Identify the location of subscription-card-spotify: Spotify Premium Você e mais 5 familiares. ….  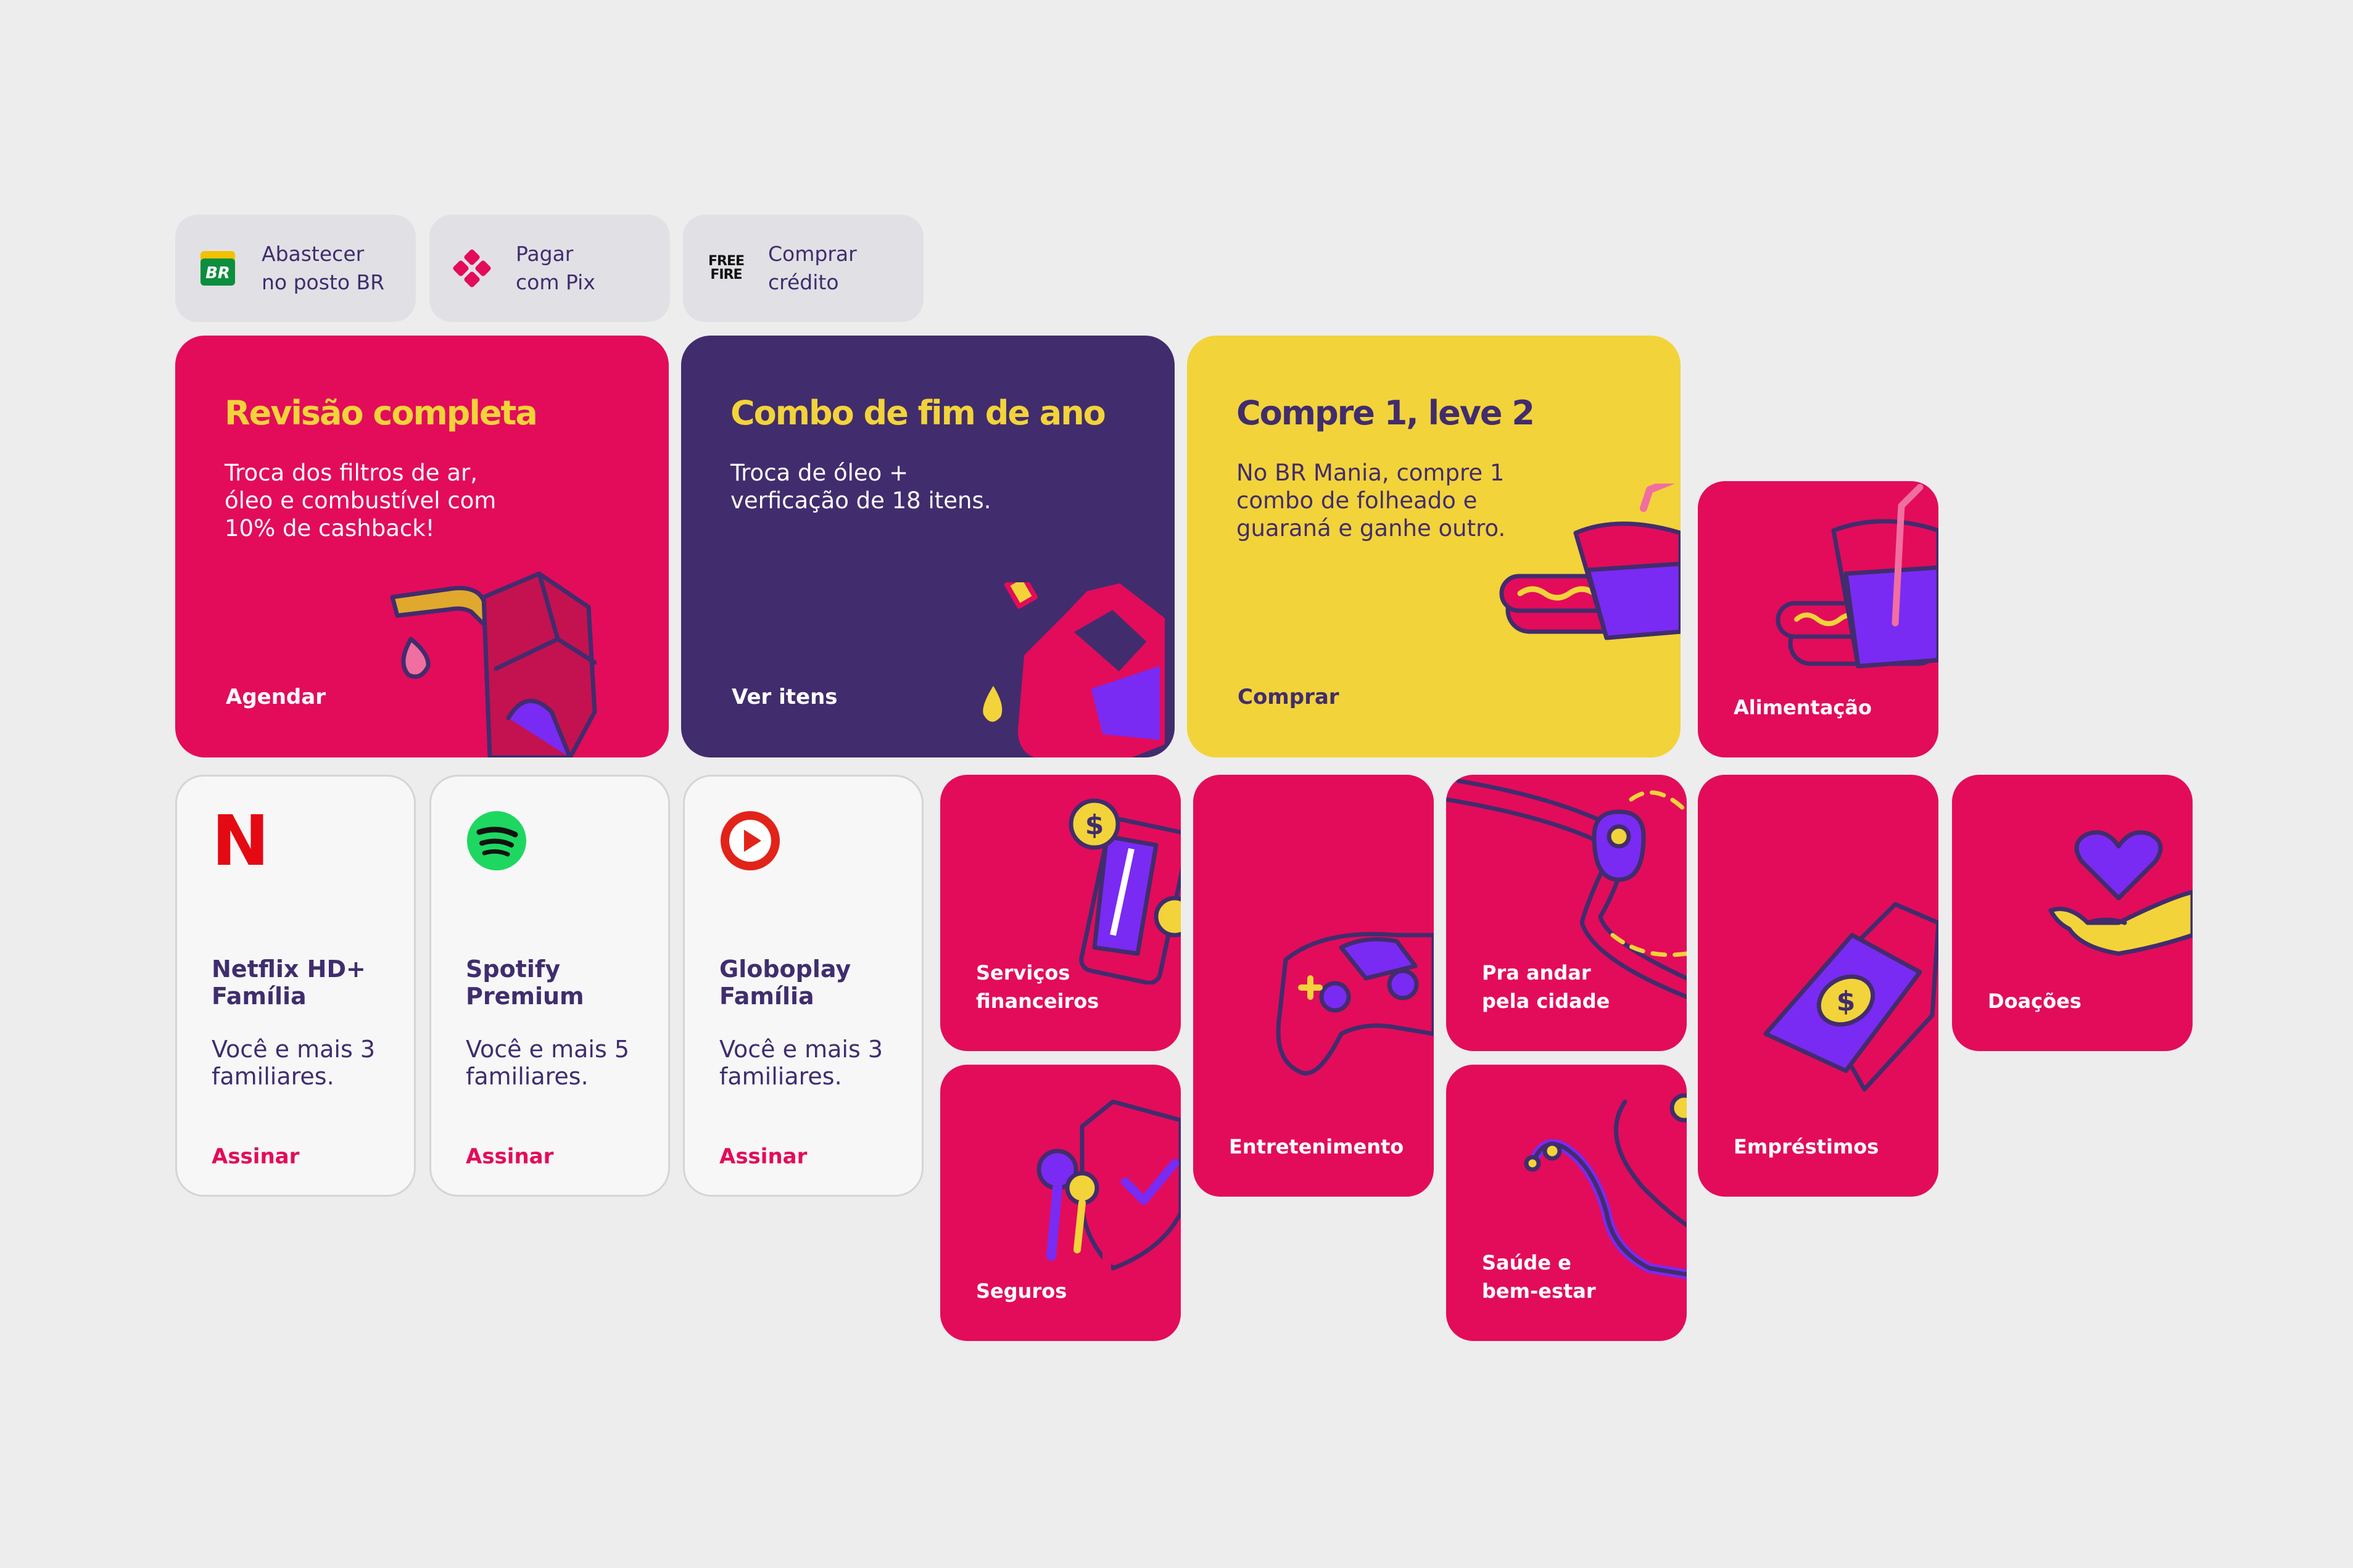
(549, 986).